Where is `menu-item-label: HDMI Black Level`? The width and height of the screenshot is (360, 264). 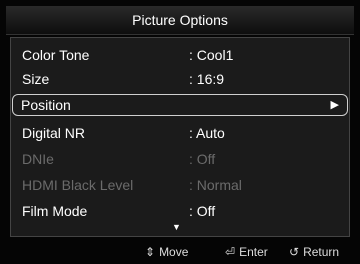 menu-item-label: HDMI Black Level is located at coordinates (78, 185).